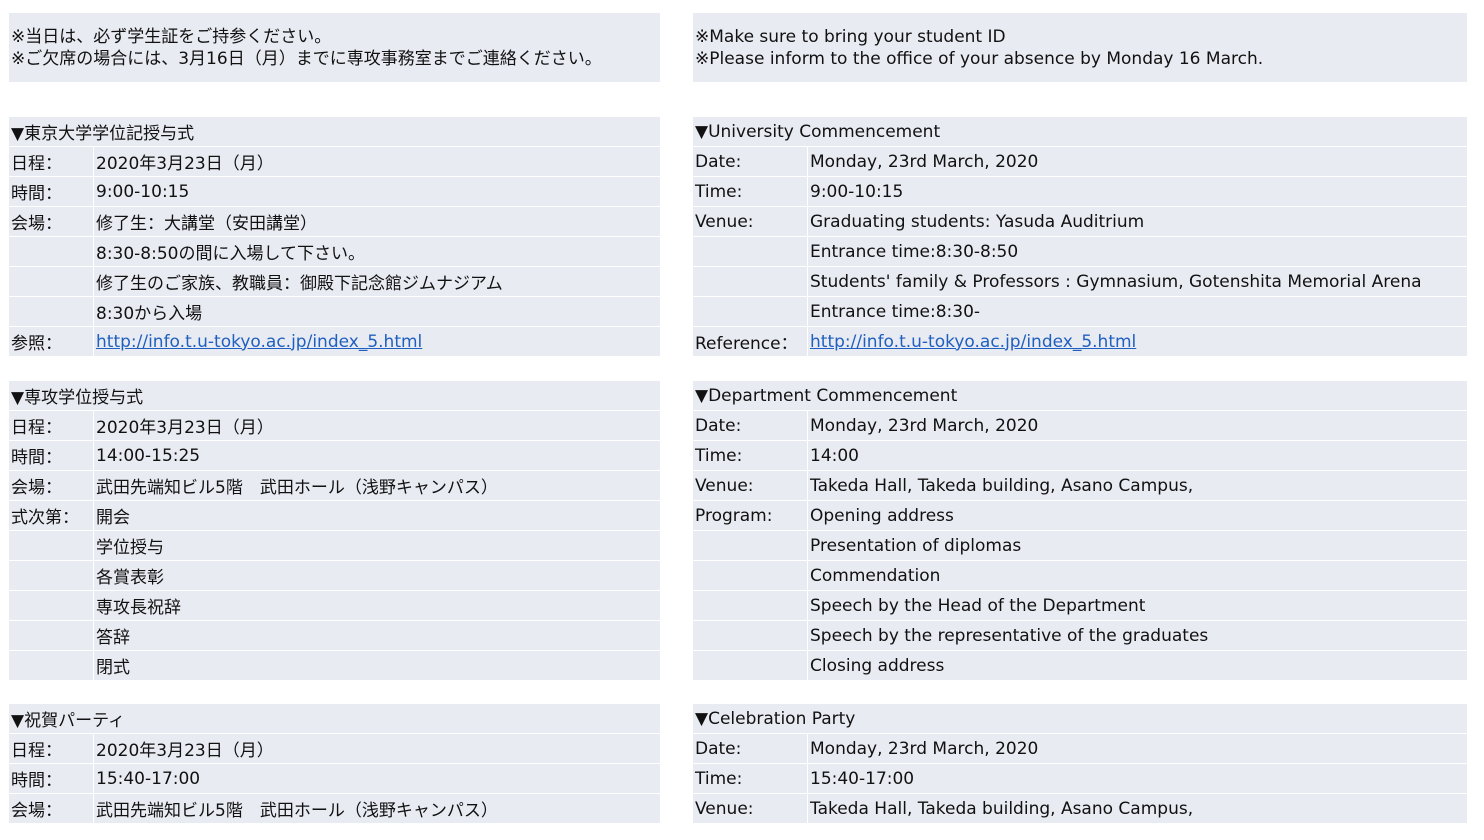 Image resolution: width=1484 pixels, height=840 pixels. What do you see at coordinates (143, 191) in the screenshot?
I see `row-value: 9:00-10:15` at bounding box center [143, 191].